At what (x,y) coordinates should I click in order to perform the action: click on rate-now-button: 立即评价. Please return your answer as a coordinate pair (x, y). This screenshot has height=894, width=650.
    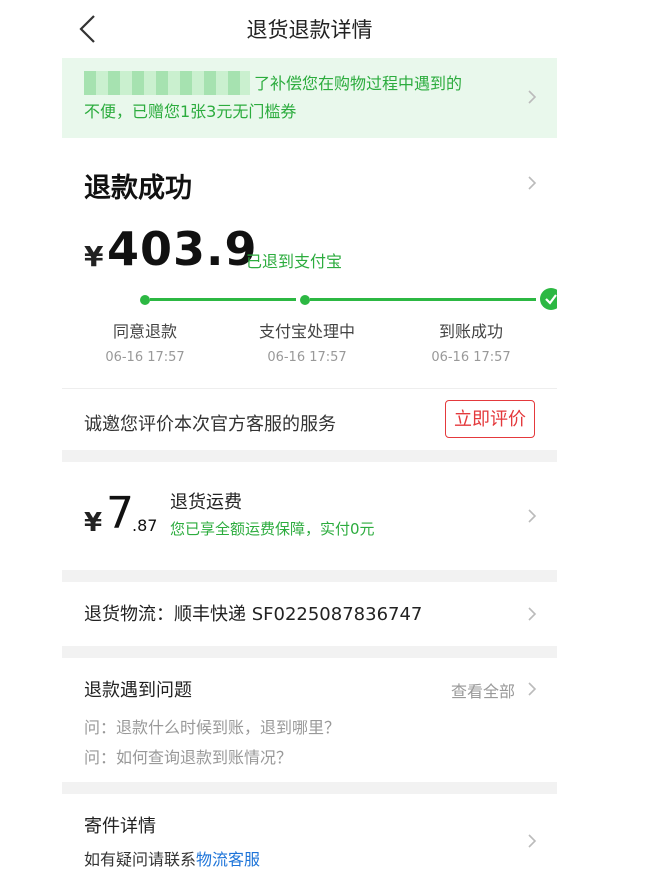
    Looking at the image, I should click on (490, 419).